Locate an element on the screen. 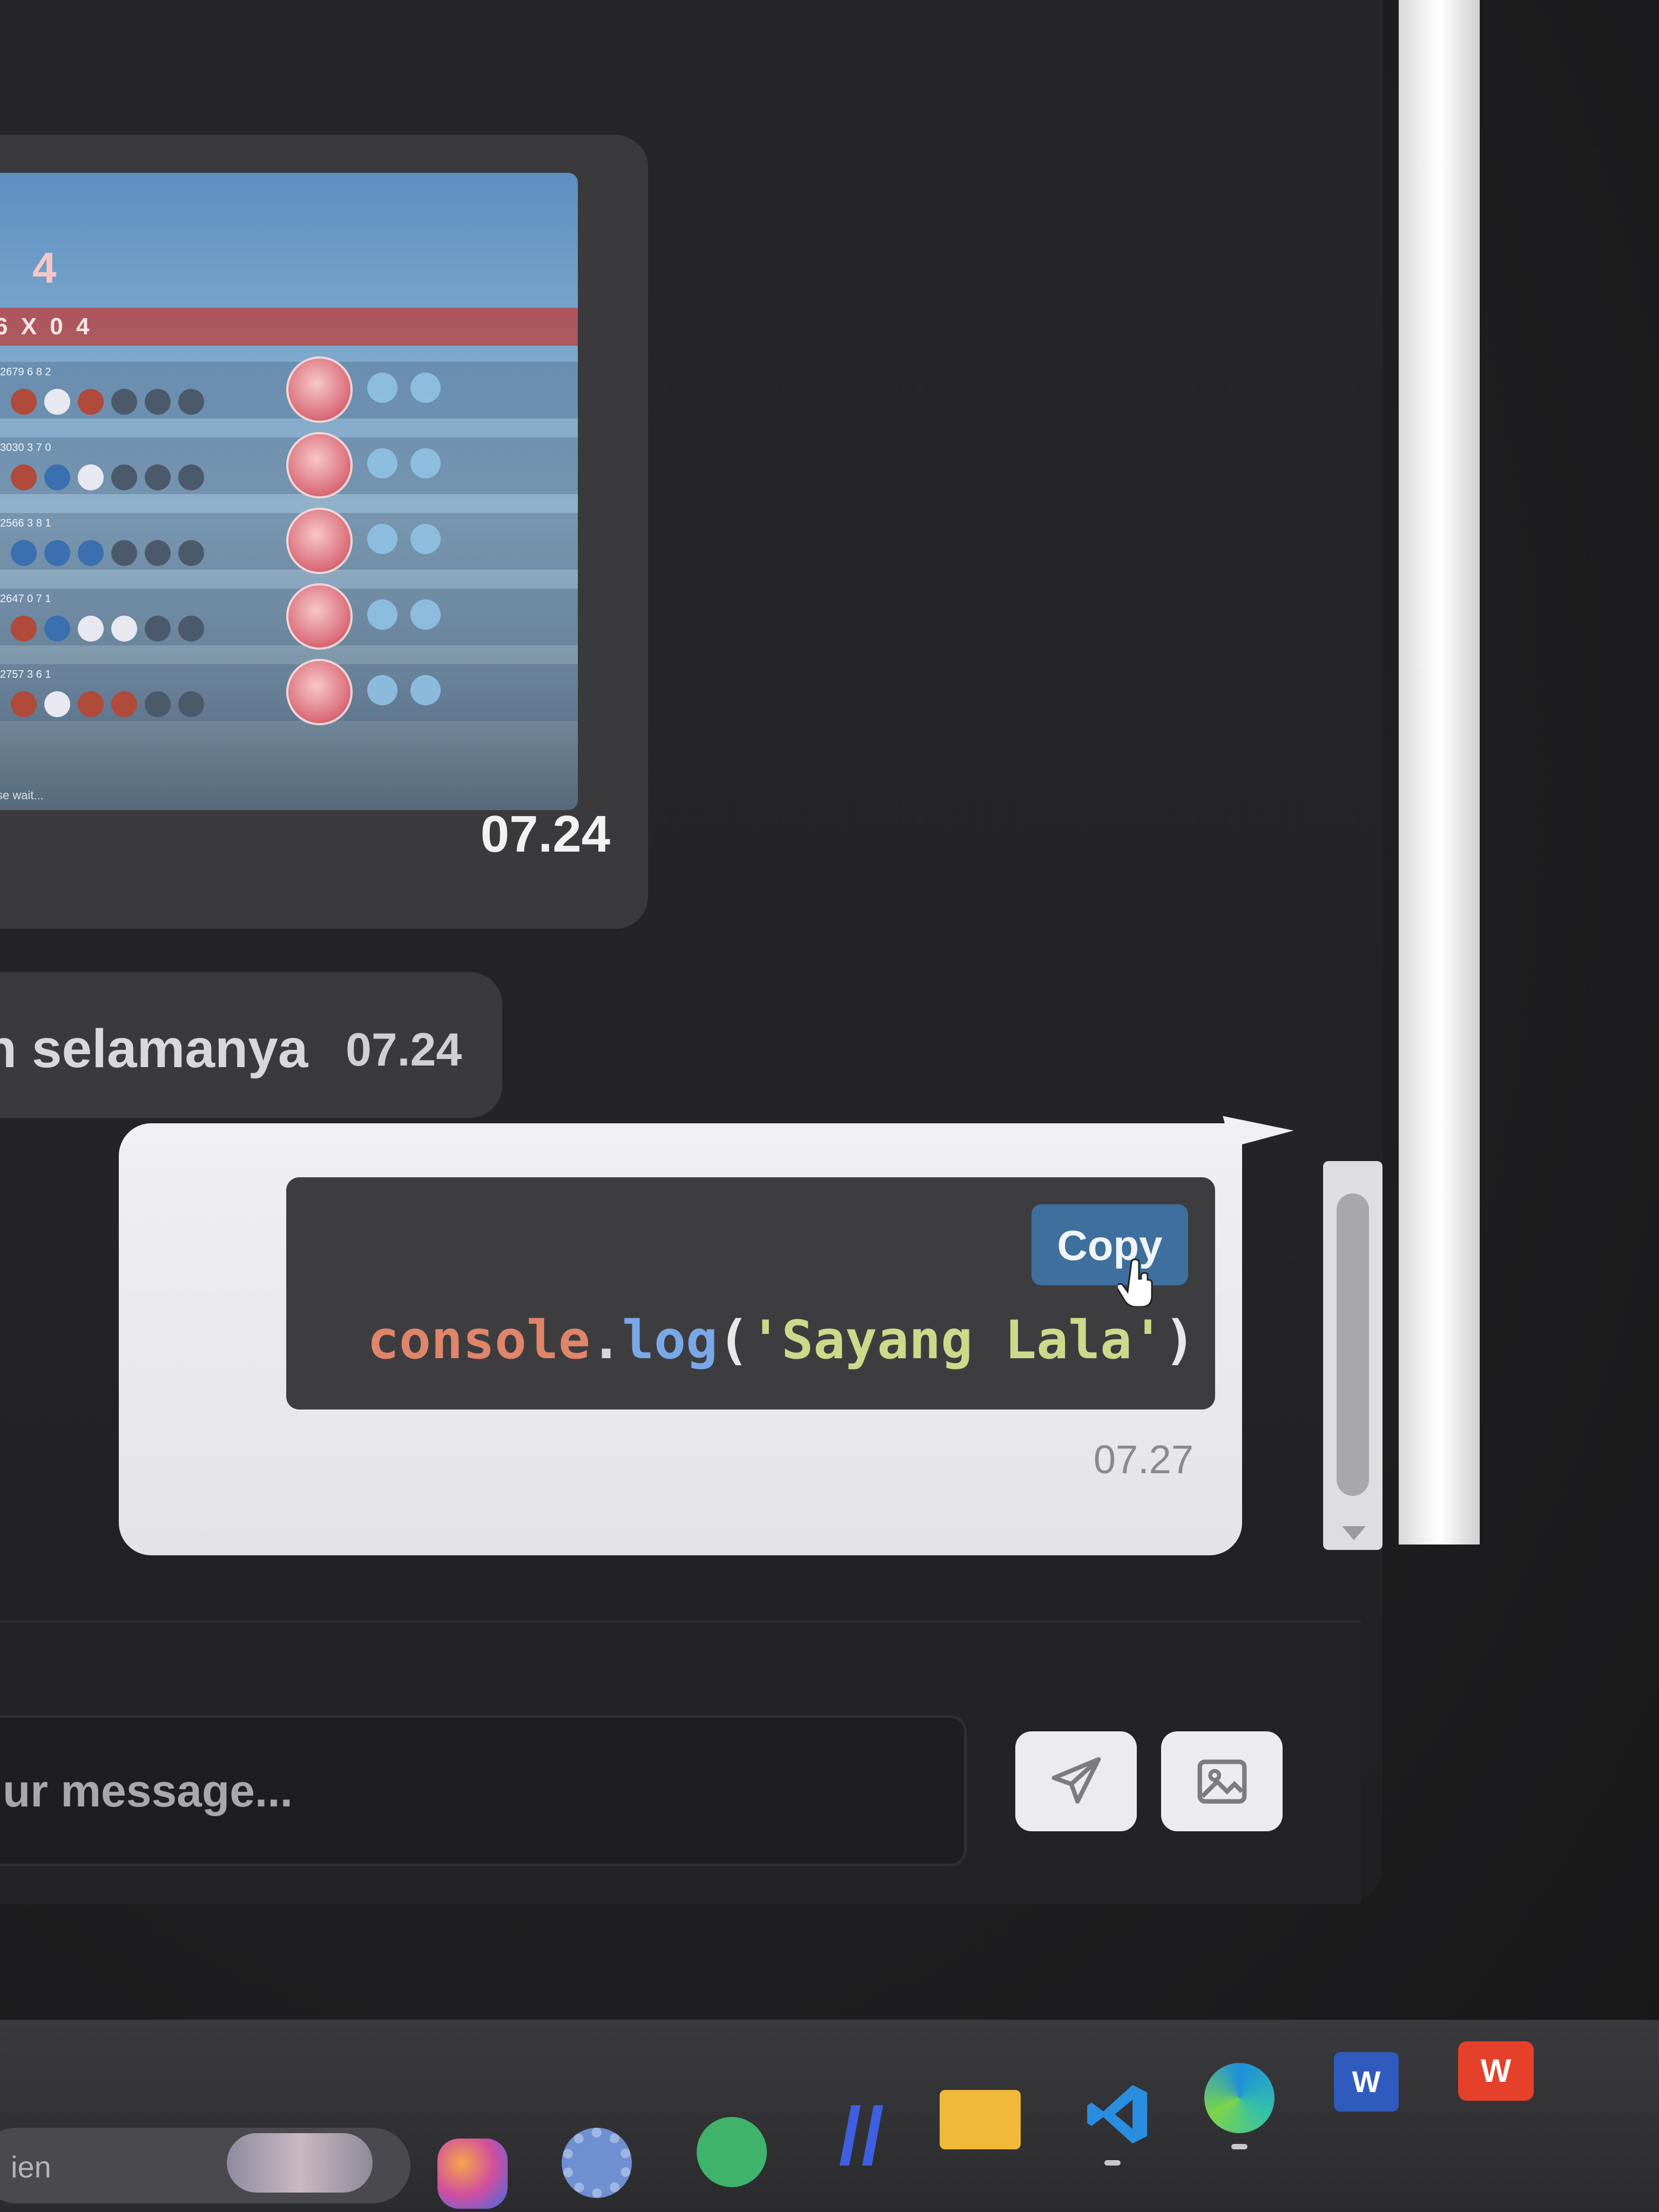 This screenshot has width=1659, height=2212. send-icon is located at coordinates (1076, 1780).